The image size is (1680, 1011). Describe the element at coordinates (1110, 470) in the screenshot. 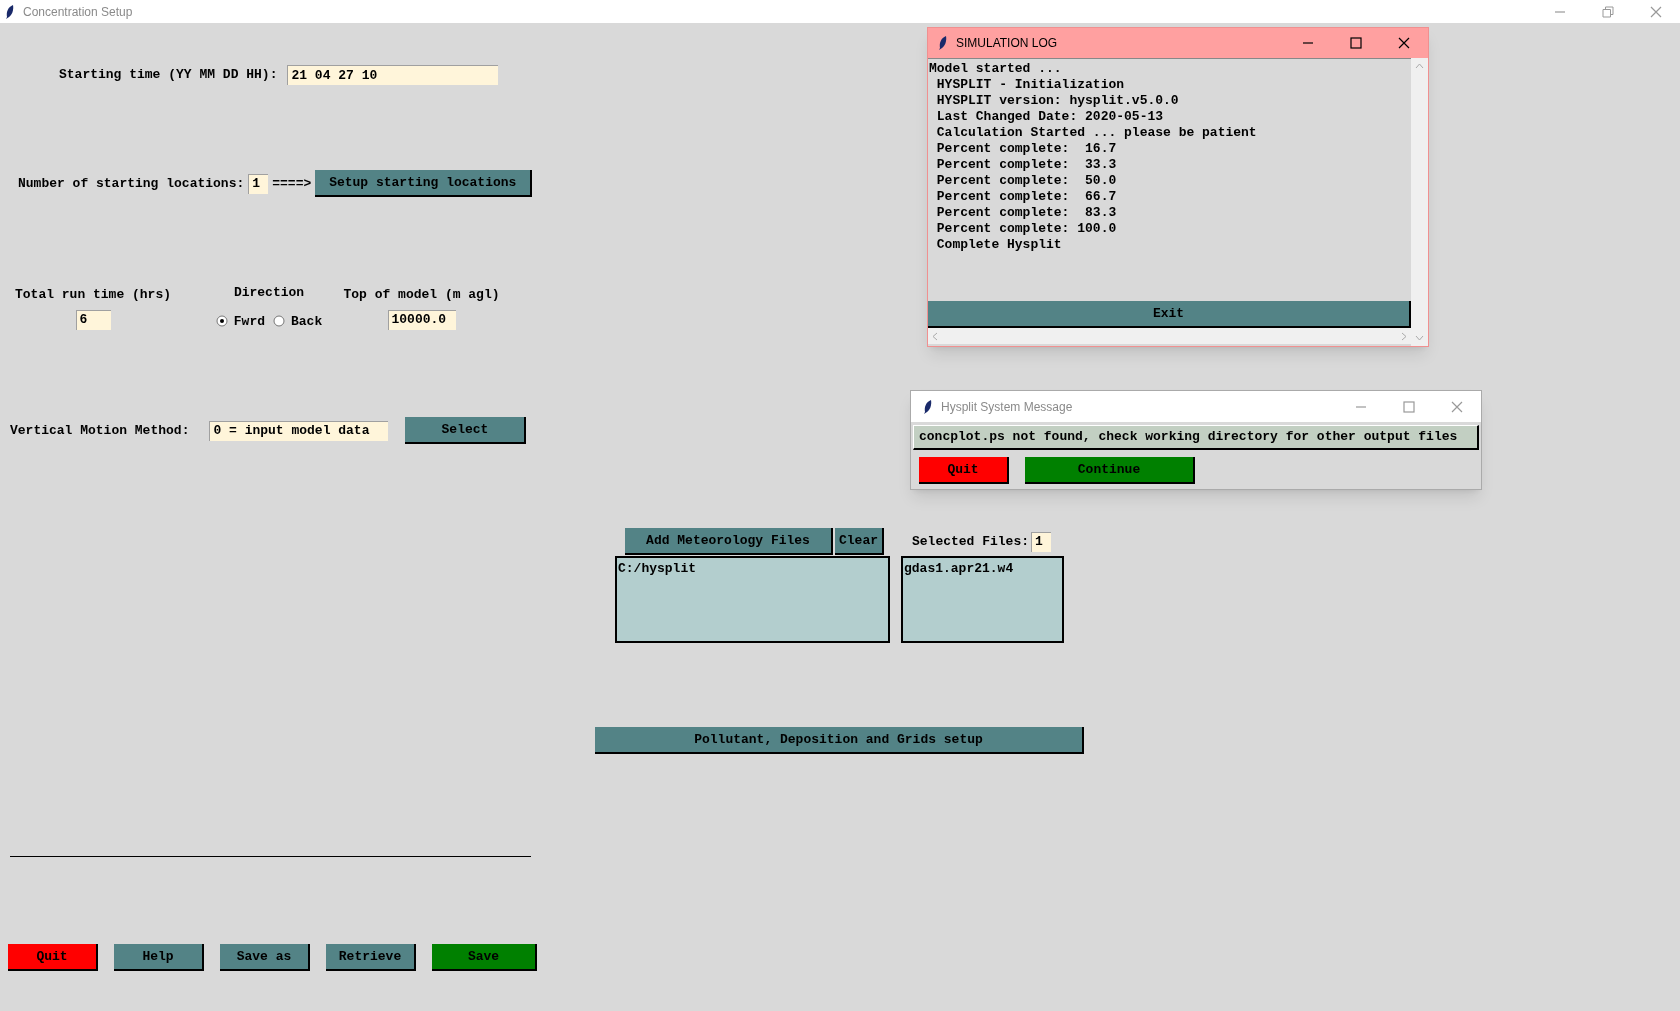

I see `dialog-button: Continue` at that location.